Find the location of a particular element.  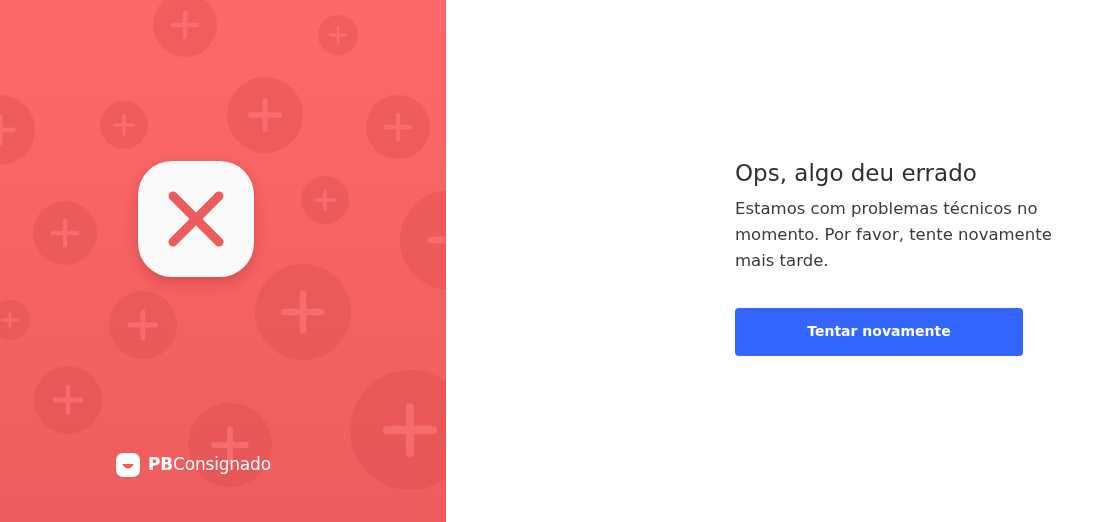

brand-name: PBConsignado is located at coordinates (209, 464).